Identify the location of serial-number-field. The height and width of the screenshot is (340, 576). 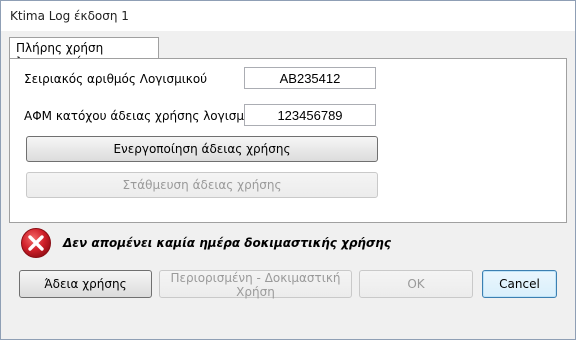
(310, 78).